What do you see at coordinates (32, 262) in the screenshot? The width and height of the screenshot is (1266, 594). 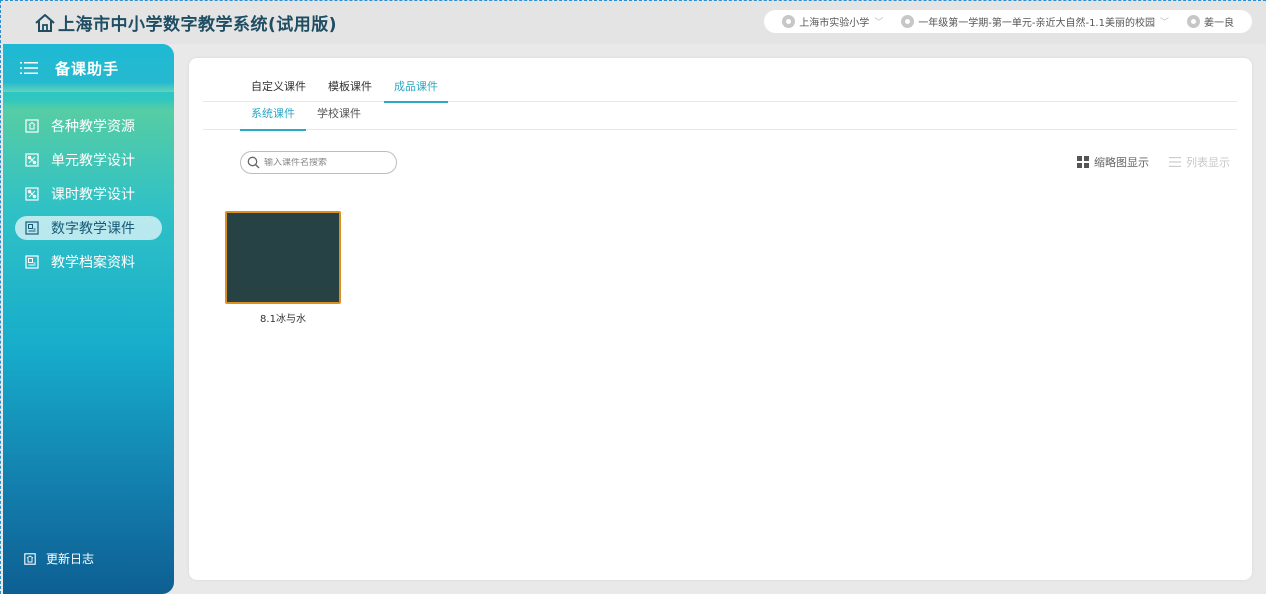 I see `archive-icon` at bounding box center [32, 262].